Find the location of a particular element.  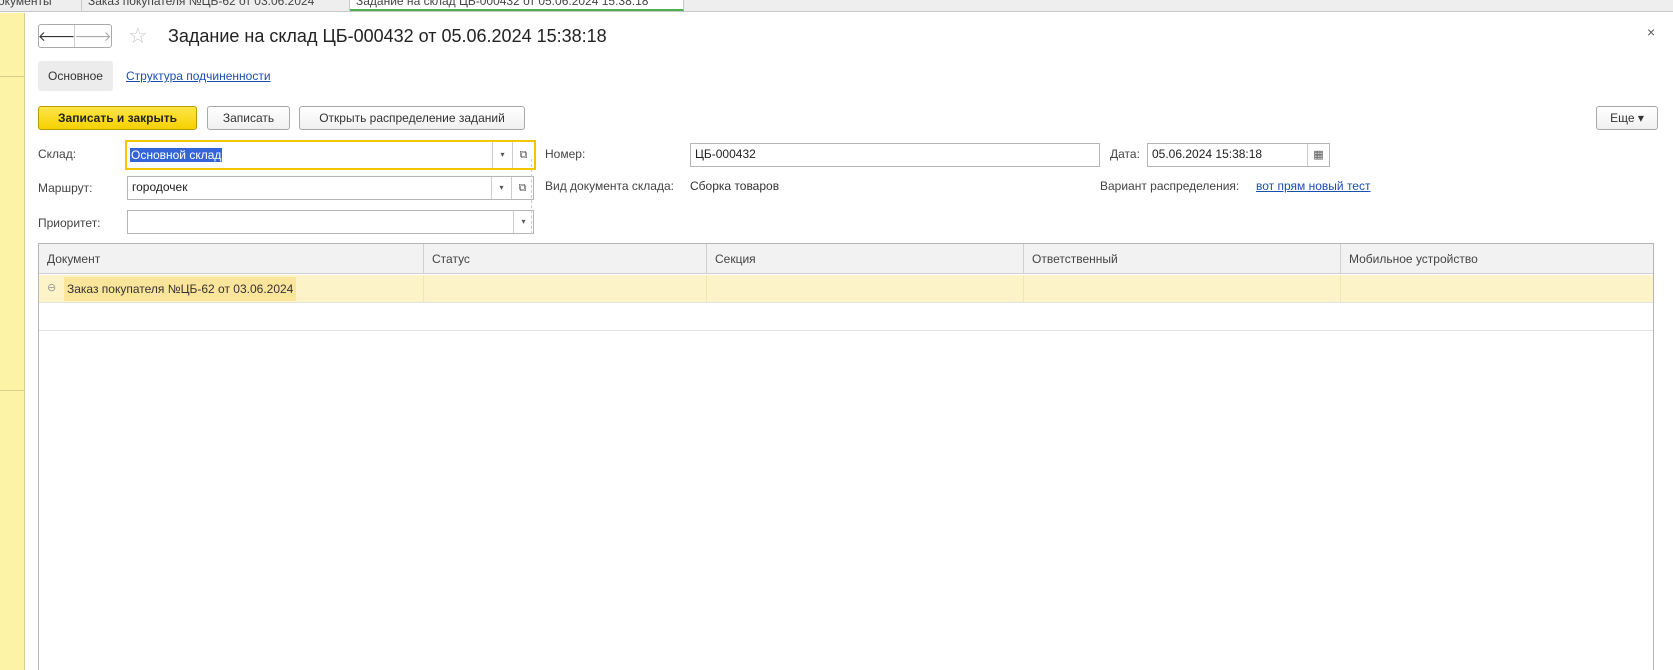

back-arrow-icon: 🡐 is located at coordinates (56, 36).